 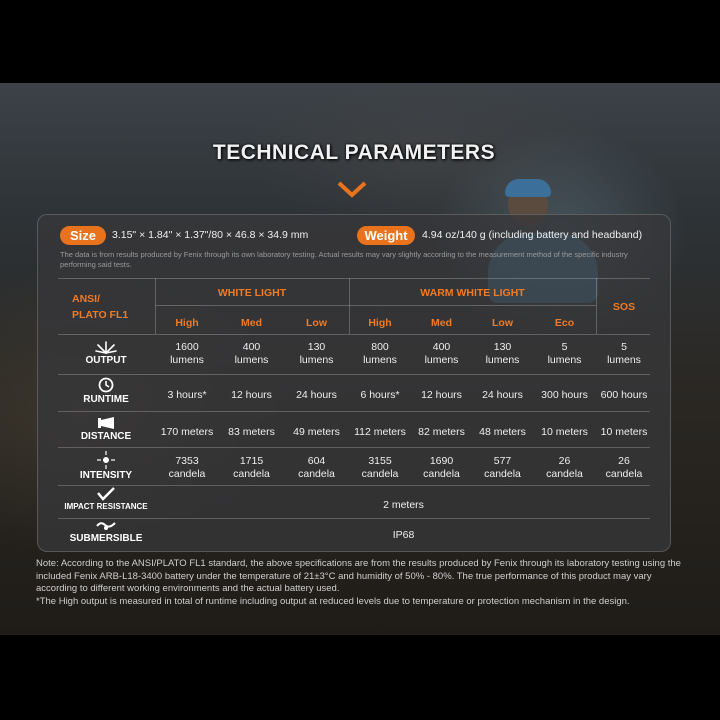 I want to click on cell-value: 1715, so click(x=251, y=461).